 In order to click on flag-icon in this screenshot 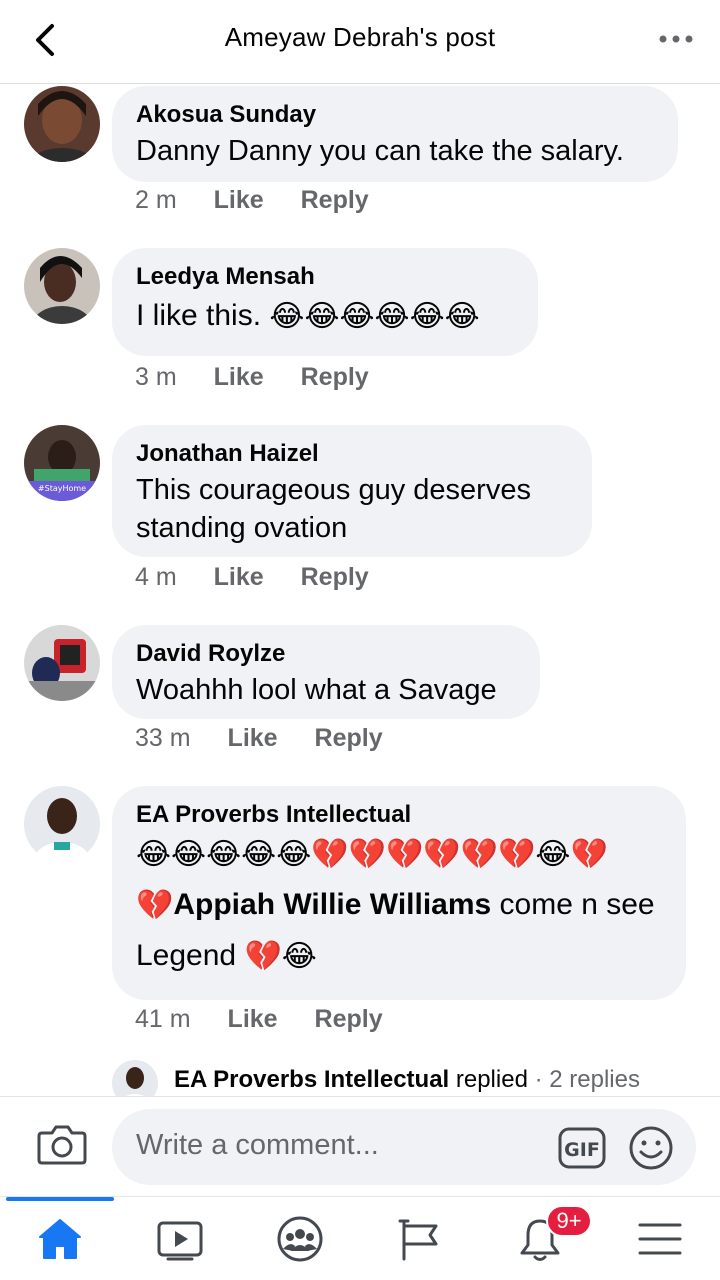, I will do `click(418, 1240)`.